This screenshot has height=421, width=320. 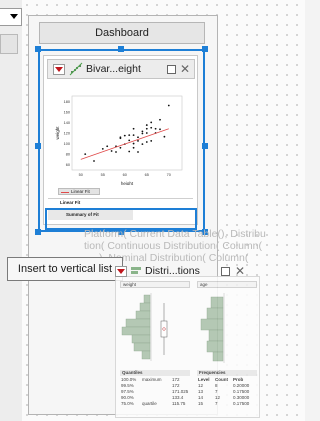 What do you see at coordinates (121, 49) in the screenshot?
I see `resize-handle-n` at bounding box center [121, 49].